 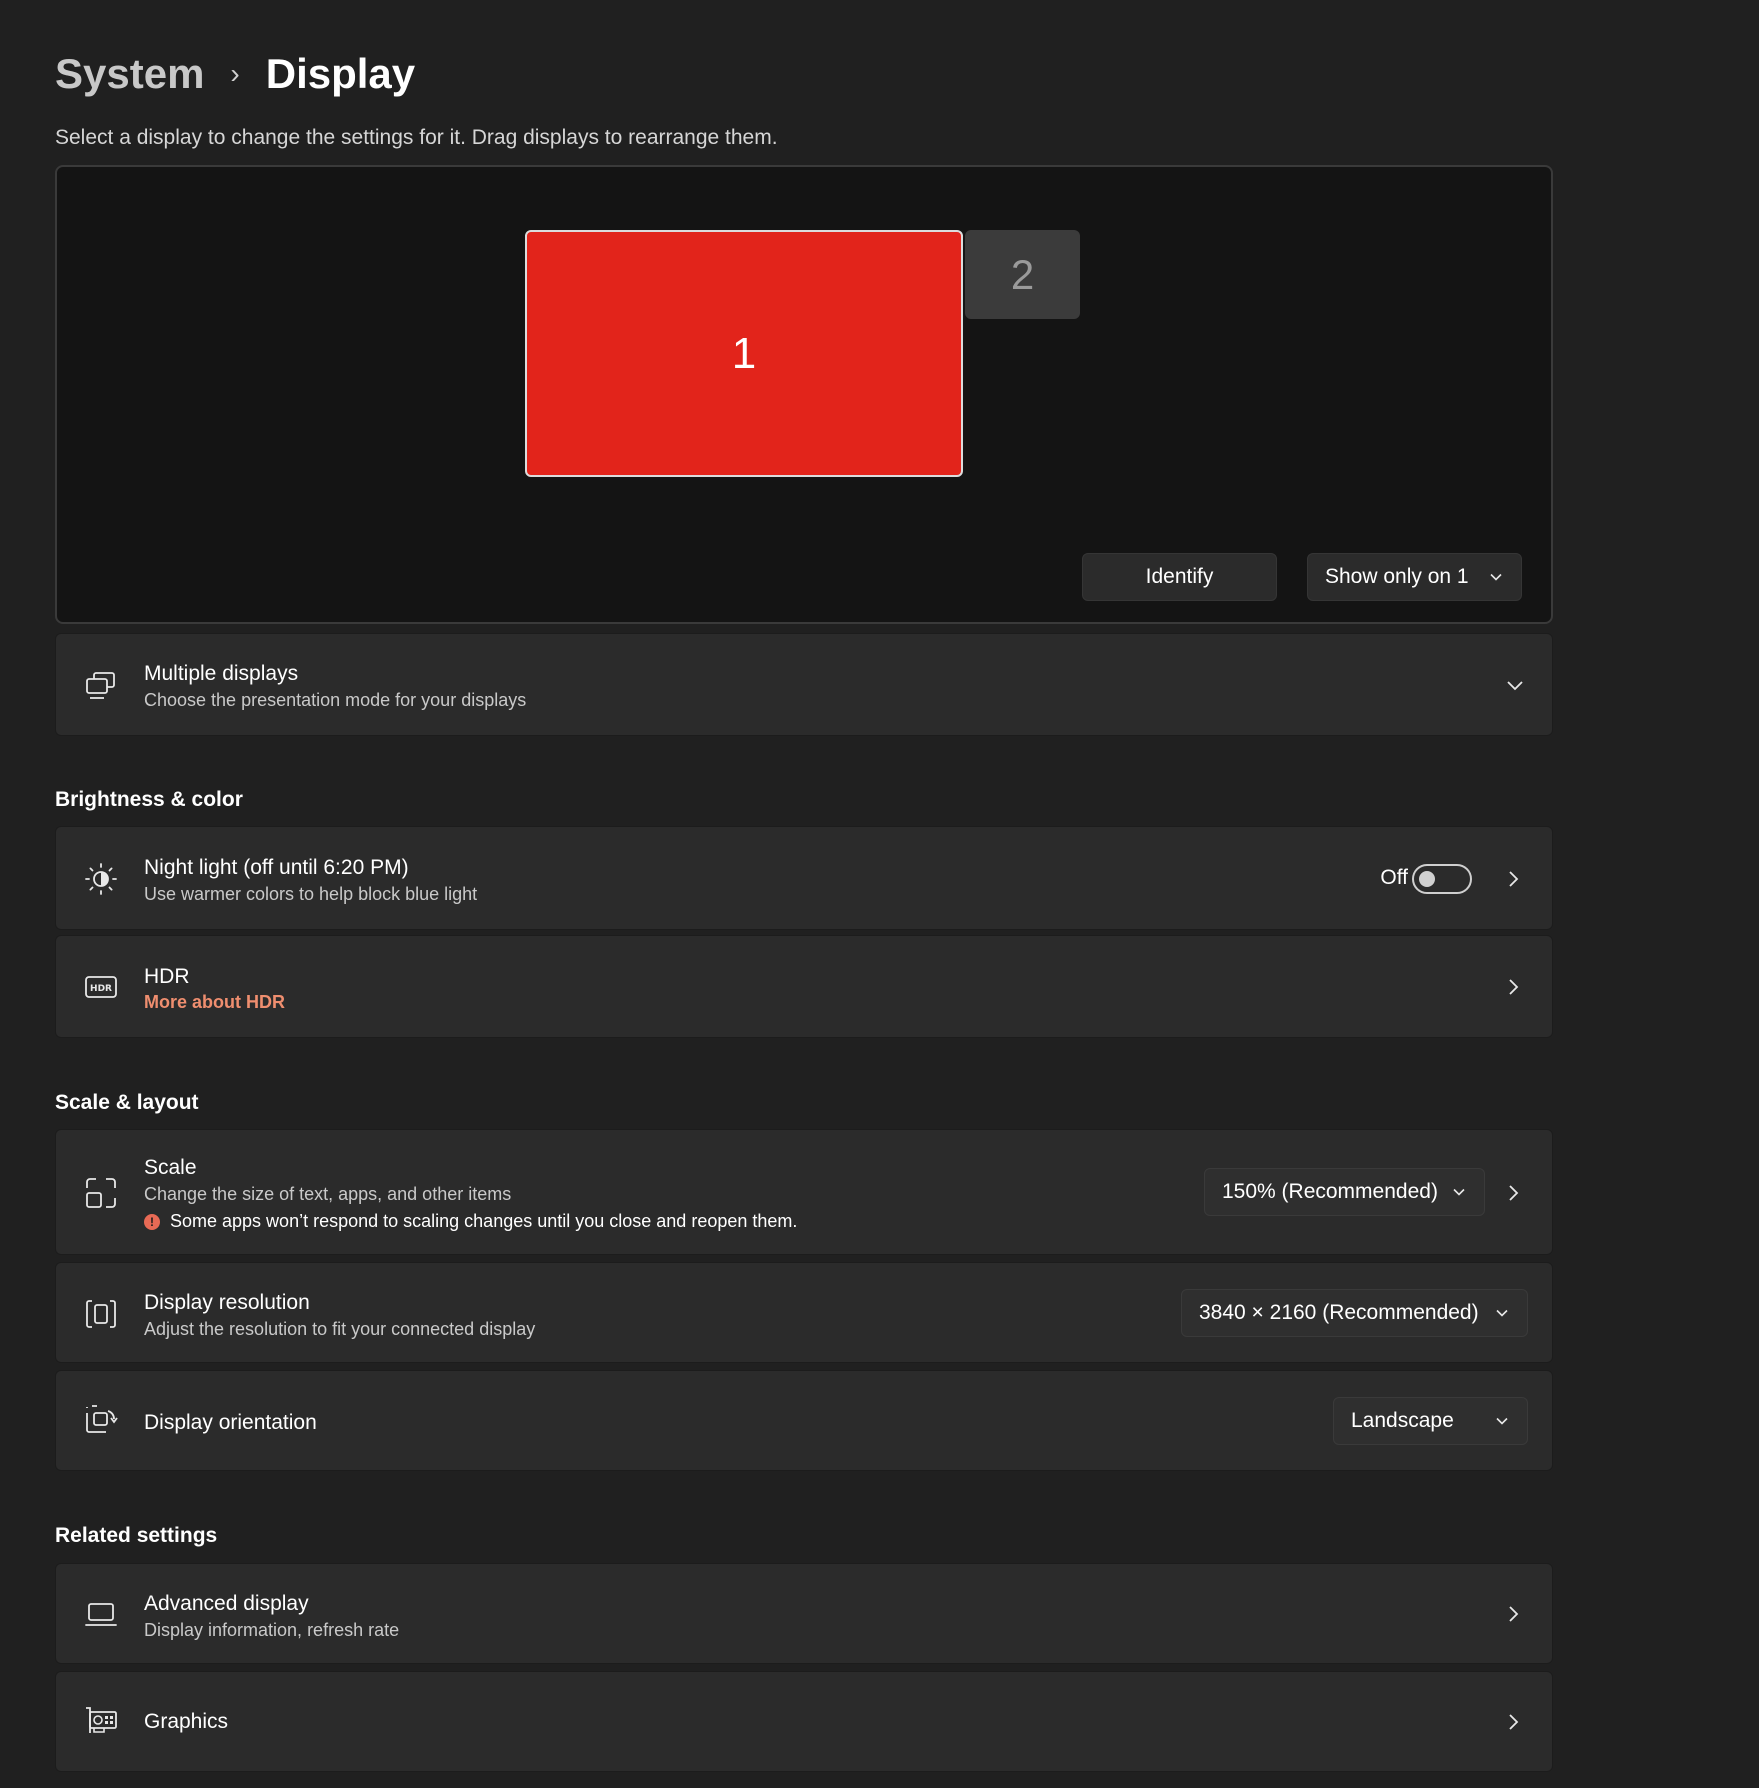 What do you see at coordinates (226, 1603) in the screenshot?
I see `advanced-display-title: Advanced display` at bounding box center [226, 1603].